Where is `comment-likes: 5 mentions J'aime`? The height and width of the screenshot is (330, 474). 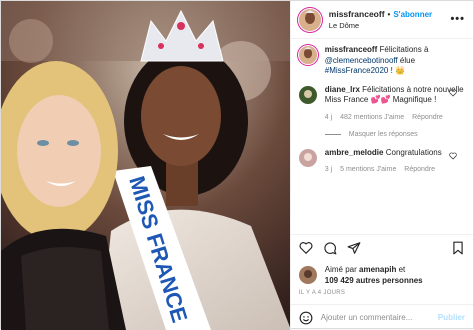 comment-likes: 5 mentions J'aime is located at coordinates (368, 169).